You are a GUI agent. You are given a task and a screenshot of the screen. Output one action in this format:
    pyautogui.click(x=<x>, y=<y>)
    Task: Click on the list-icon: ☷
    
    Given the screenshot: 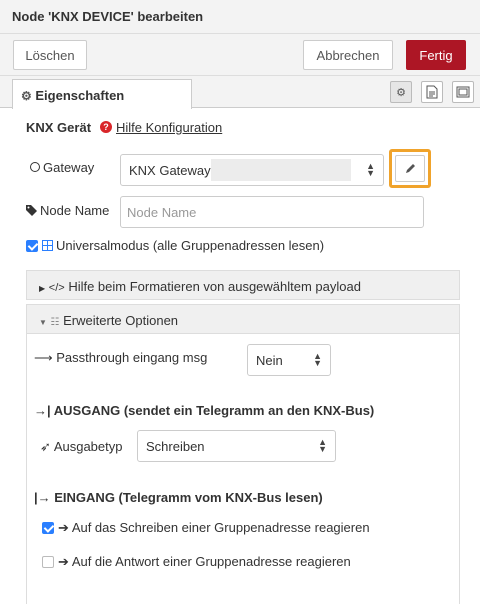 What is the action you would take?
    pyautogui.click(x=55, y=322)
    